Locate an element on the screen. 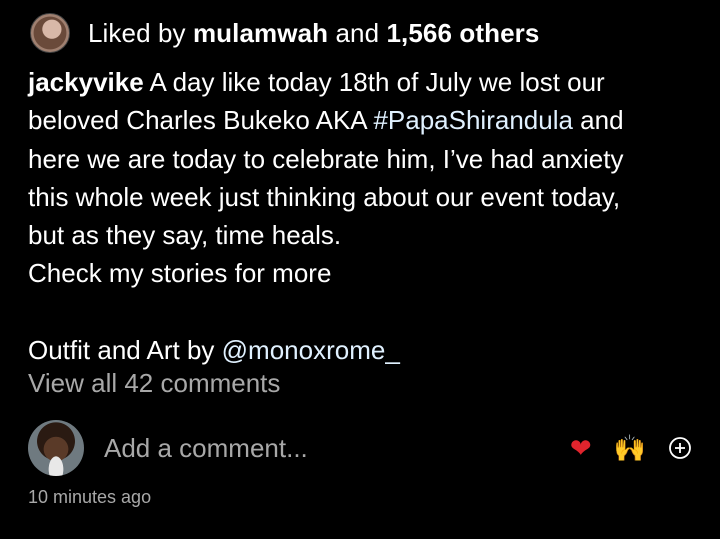  caption-line: Outfit and Art by @monoxrome_ is located at coordinates (364, 350).